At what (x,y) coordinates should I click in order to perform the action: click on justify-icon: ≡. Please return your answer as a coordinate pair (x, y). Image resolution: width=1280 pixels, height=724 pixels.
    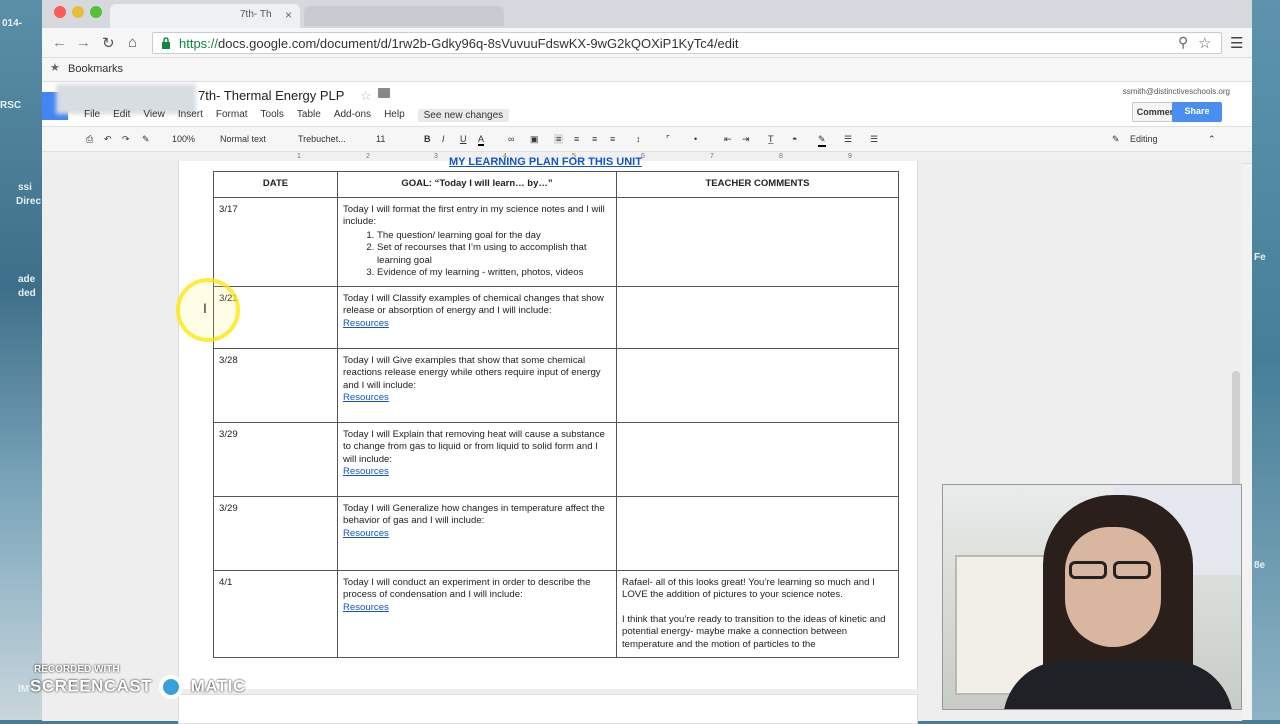
    Looking at the image, I should click on (612, 139).